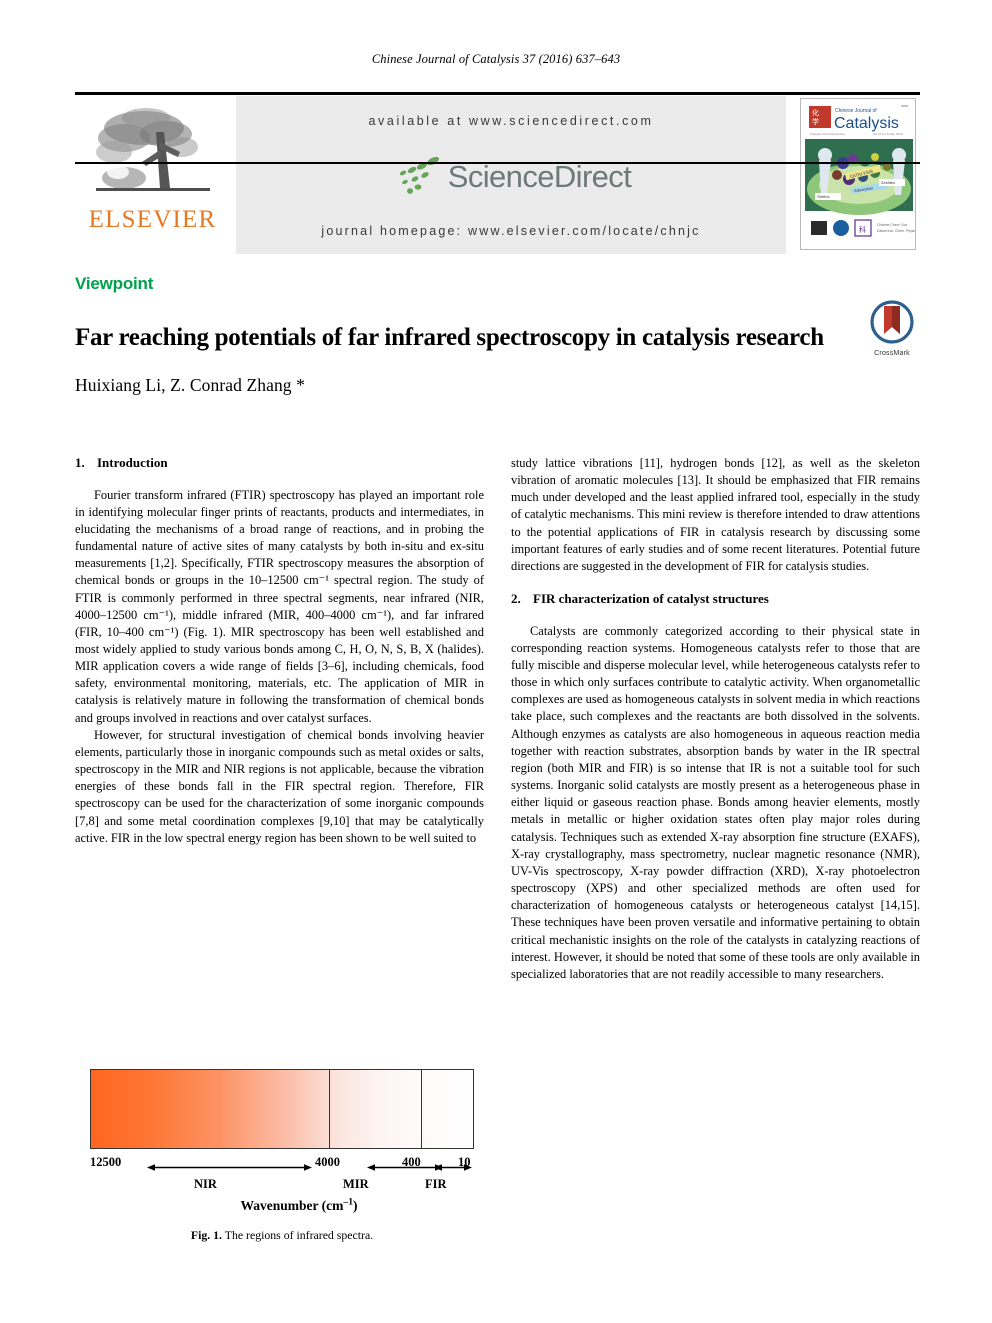  Describe the element at coordinates (282, 1186) in the screenshot. I see `spectral-region-labels: NIR MIR FIR` at that location.